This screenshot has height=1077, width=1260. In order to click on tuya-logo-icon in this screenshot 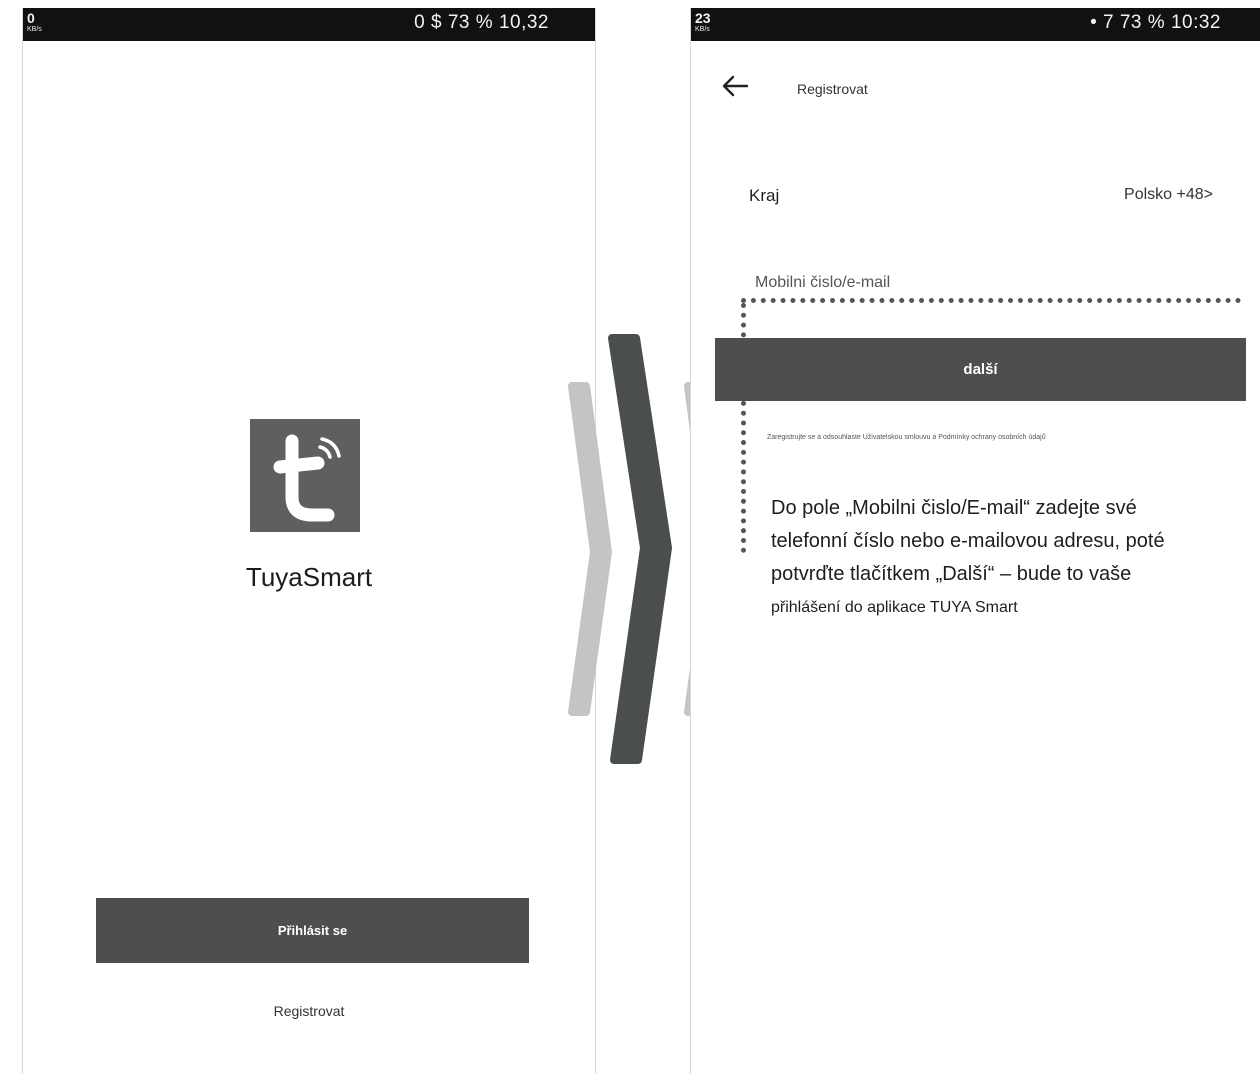, I will do `click(305, 475)`.